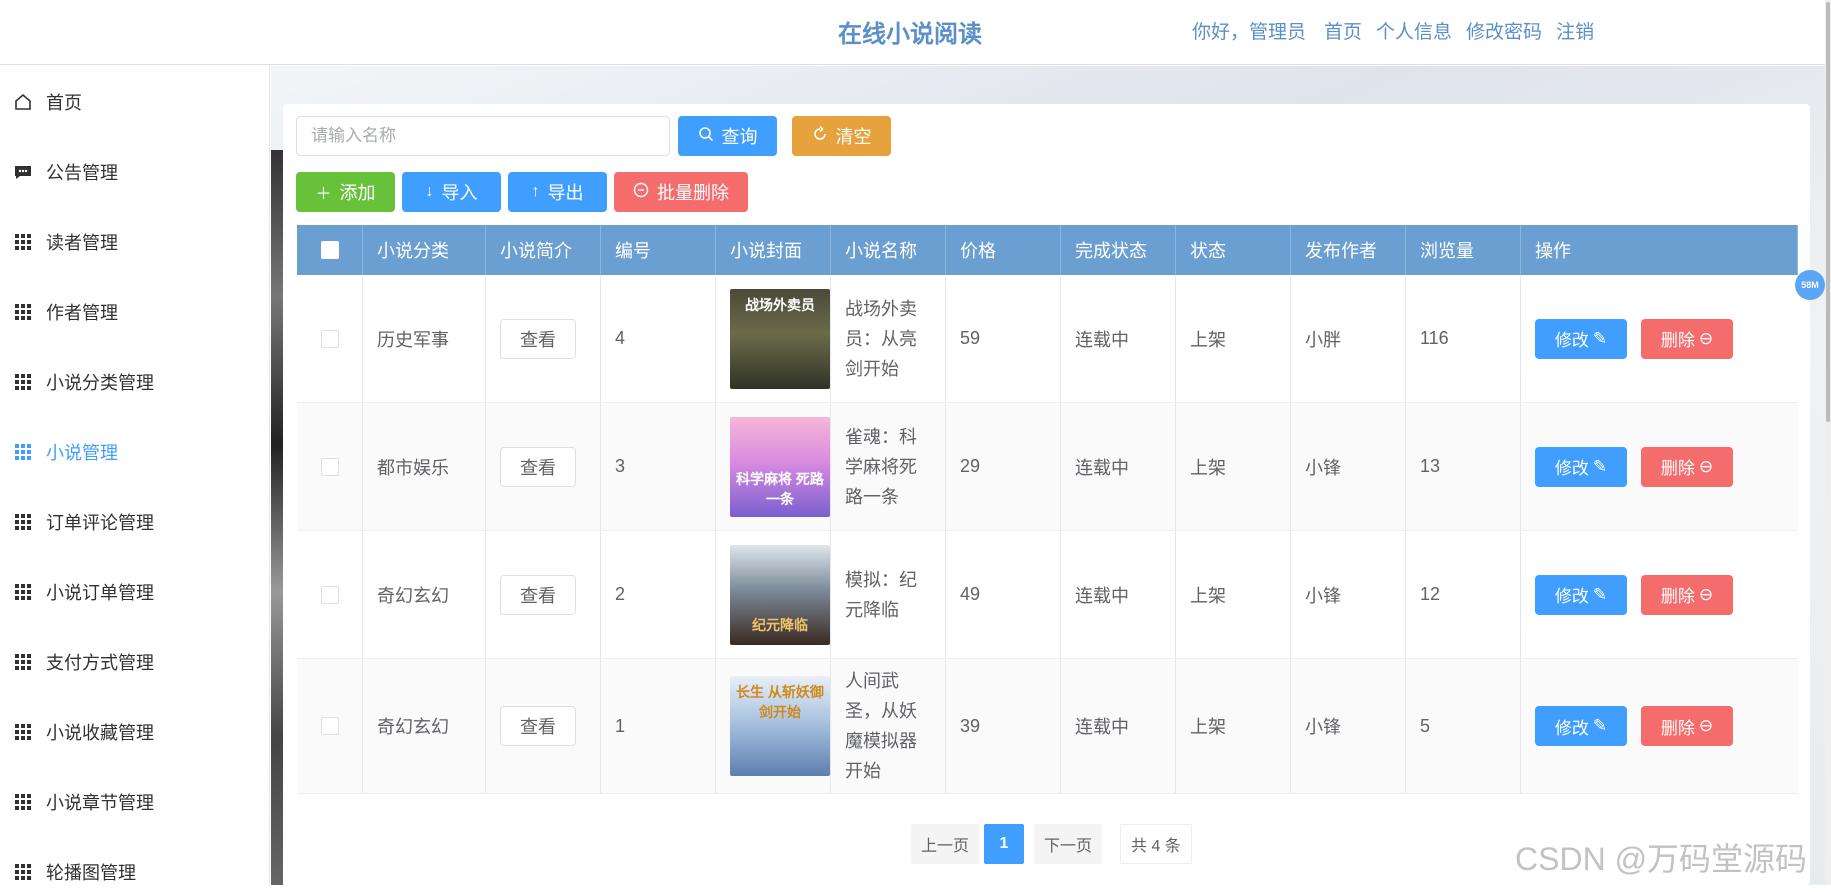 The image size is (1831, 892). Describe the element at coordinates (557, 192) in the screenshot. I see `export-button: ↑ 导出` at that location.